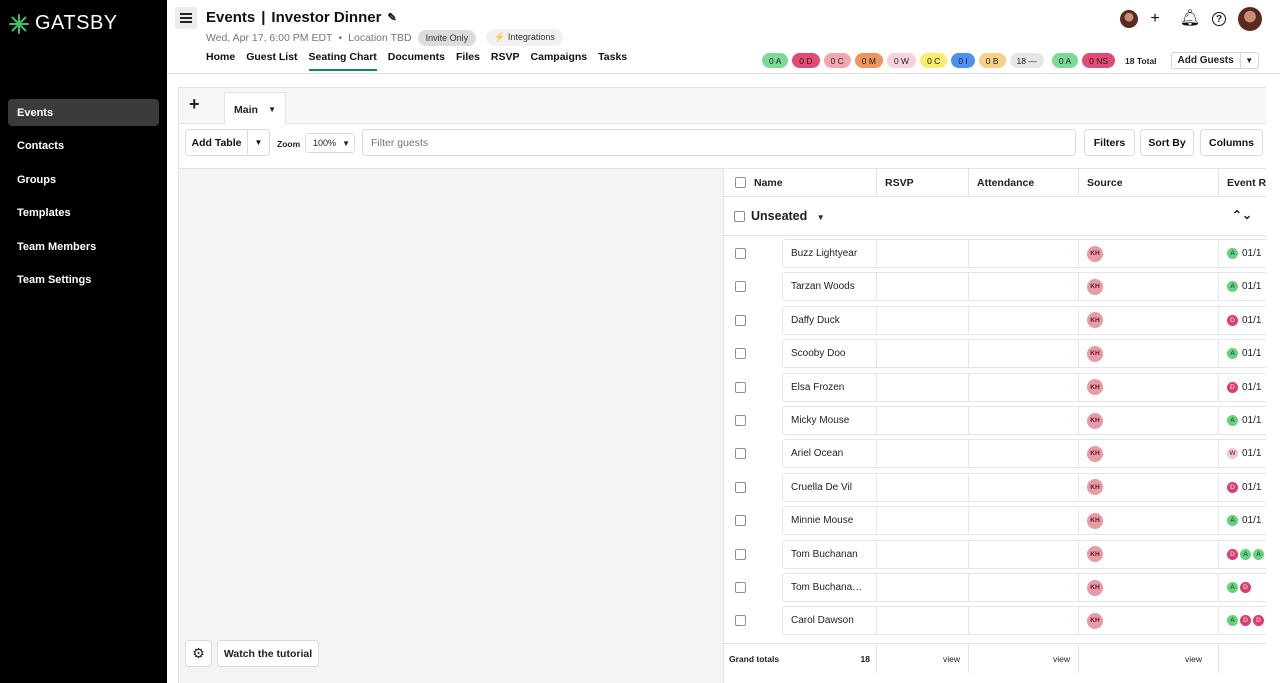 This screenshot has height=683, width=1280. Describe the element at coordinates (227, 142) in the screenshot. I see `add-table-button: Add Table ▼` at that location.